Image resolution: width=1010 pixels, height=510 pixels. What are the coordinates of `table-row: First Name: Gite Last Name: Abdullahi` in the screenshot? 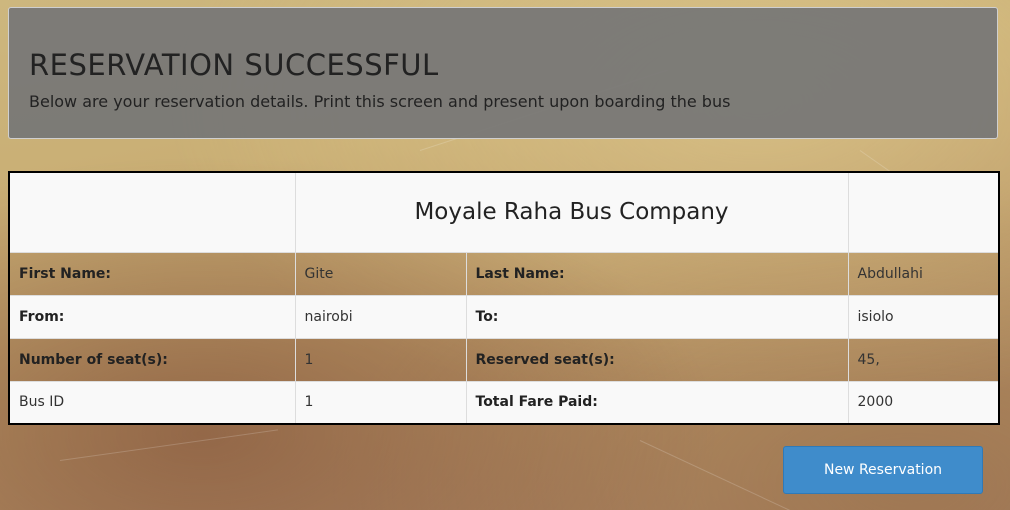 It's located at (504, 273).